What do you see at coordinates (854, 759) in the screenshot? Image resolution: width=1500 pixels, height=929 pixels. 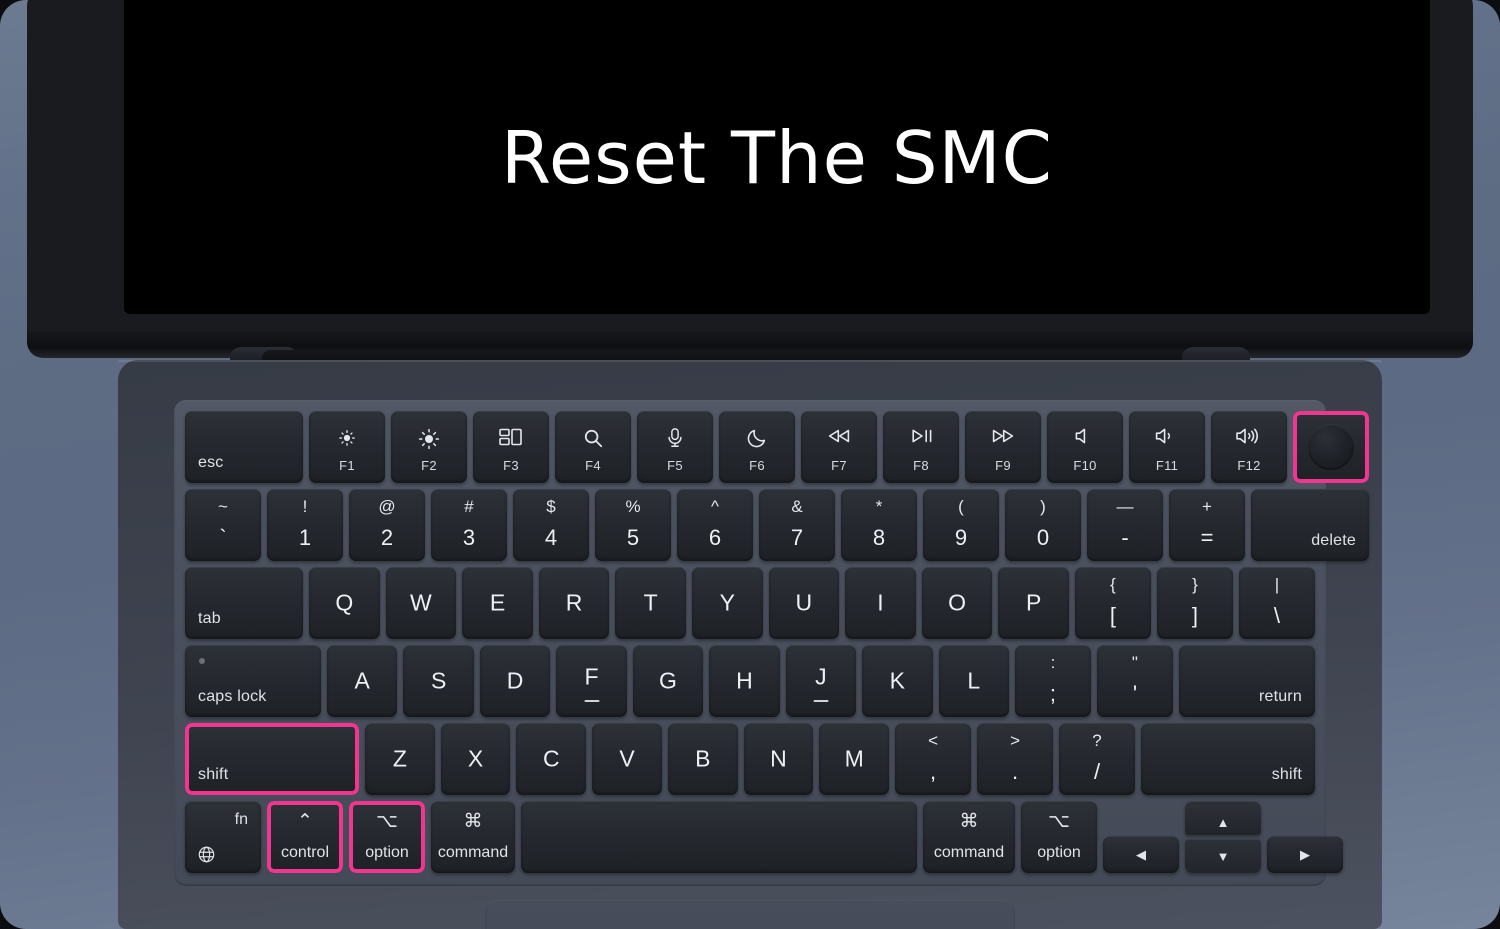 I see `key-m: M` at bounding box center [854, 759].